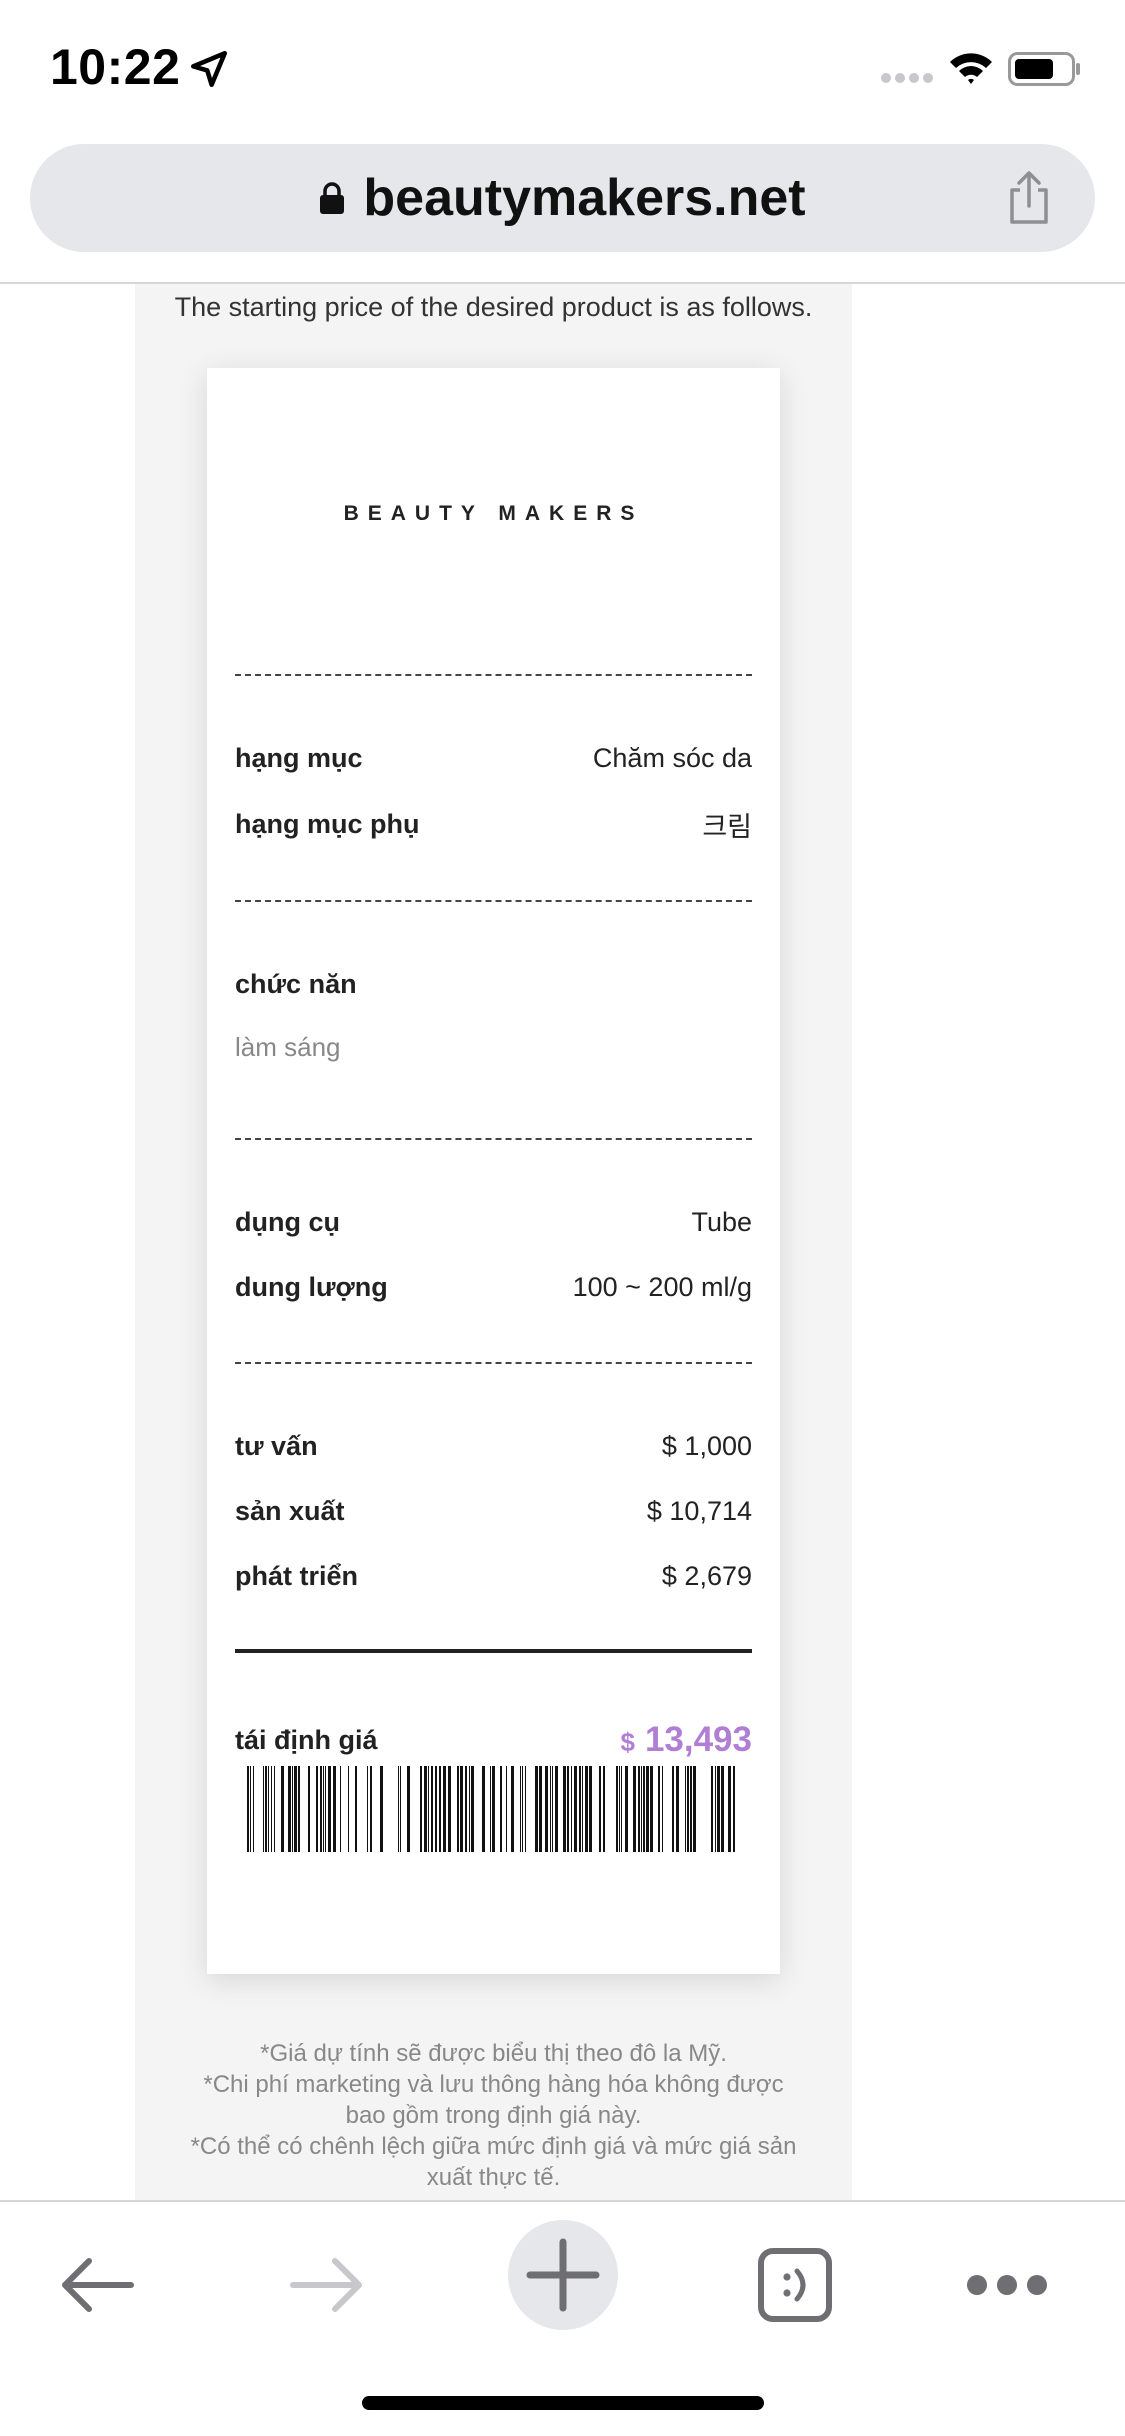 The image size is (1125, 2436). What do you see at coordinates (493, 513) in the screenshot?
I see `brand-logo: BEAUTY MAKERS` at bounding box center [493, 513].